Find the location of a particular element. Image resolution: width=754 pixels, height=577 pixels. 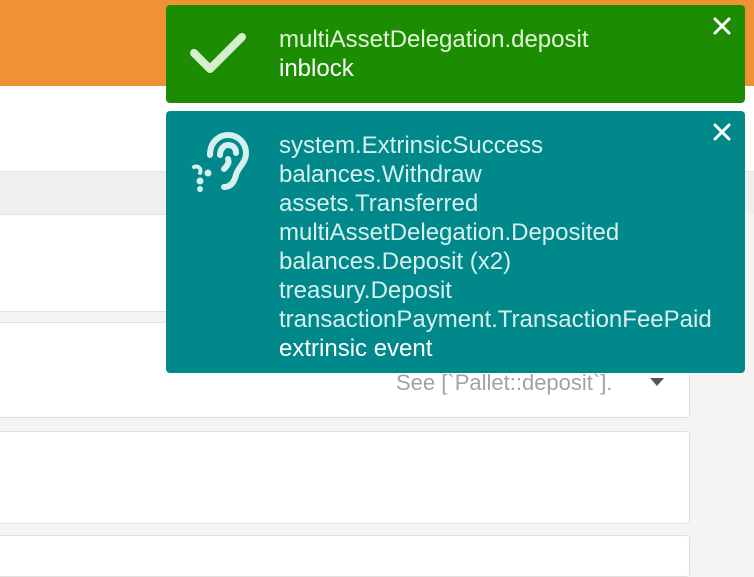

hearing-ear-icon is located at coordinates (223, 164).